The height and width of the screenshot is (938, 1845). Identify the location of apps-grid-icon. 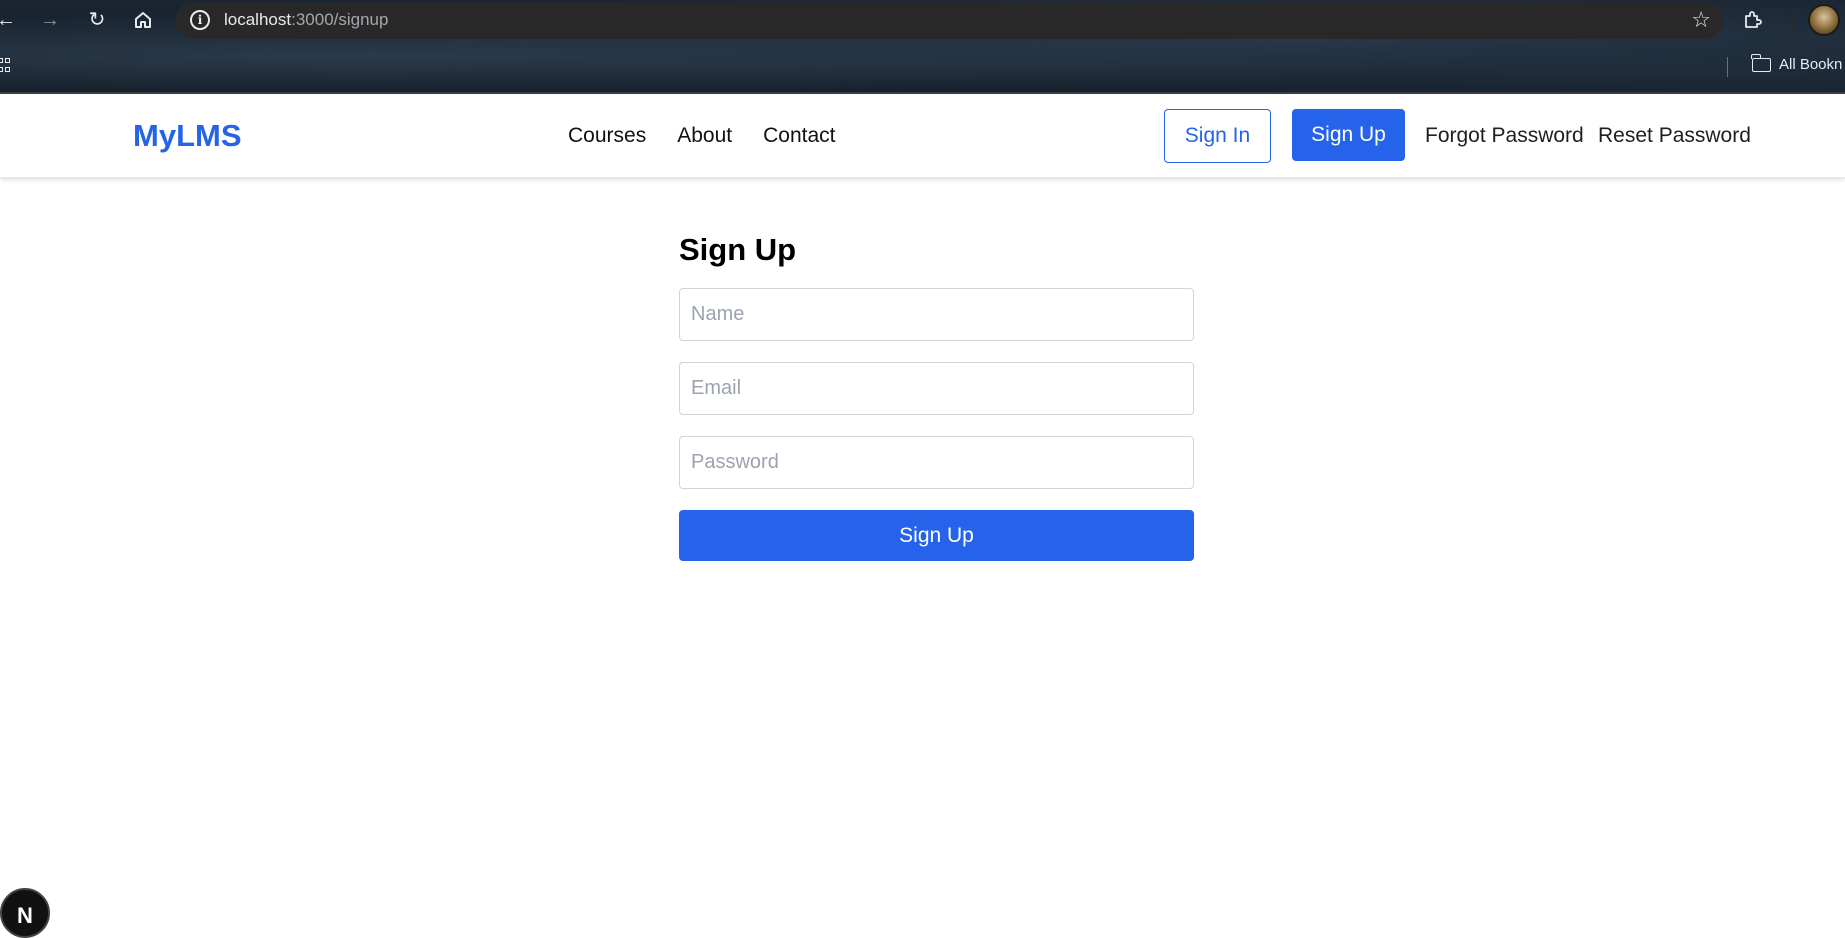
(5, 66).